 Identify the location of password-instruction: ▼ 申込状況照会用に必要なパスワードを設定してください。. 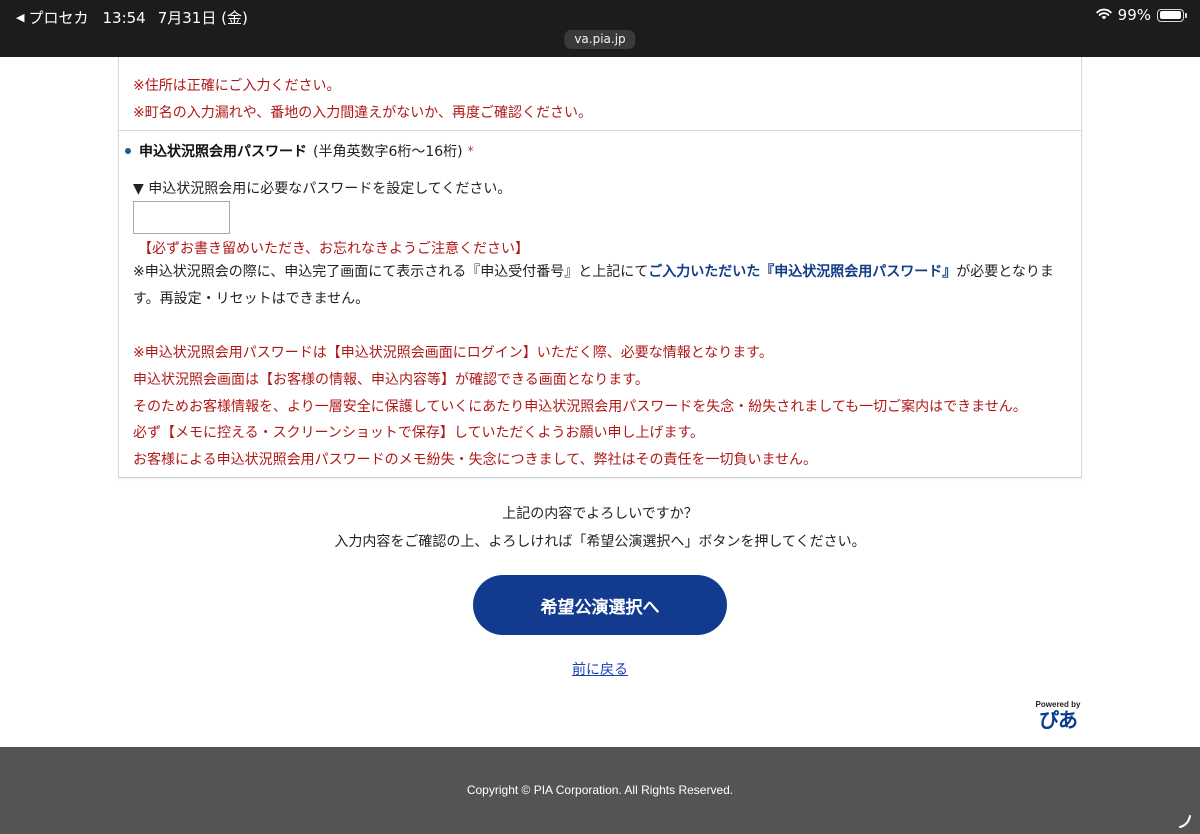
(322, 189).